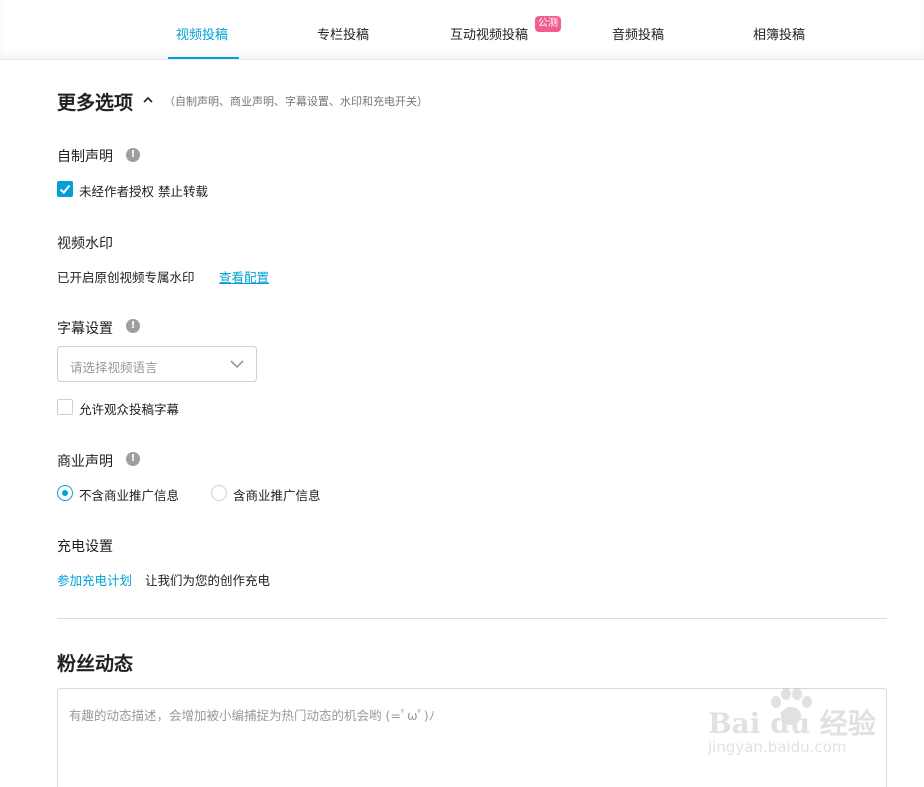  Describe the element at coordinates (85, 244) in the screenshot. I see `watermark-label: 视频水印` at that location.